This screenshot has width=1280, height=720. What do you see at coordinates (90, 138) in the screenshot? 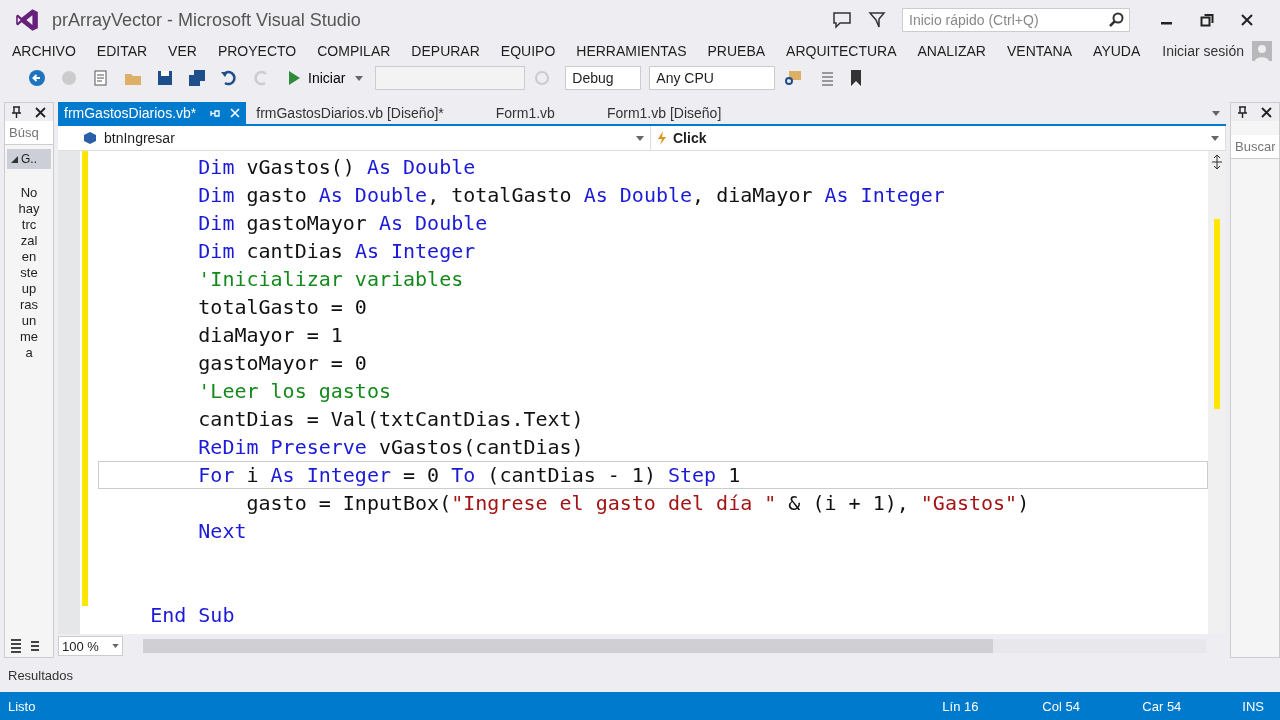
I see `cube-icon` at bounding box center [90, 138].